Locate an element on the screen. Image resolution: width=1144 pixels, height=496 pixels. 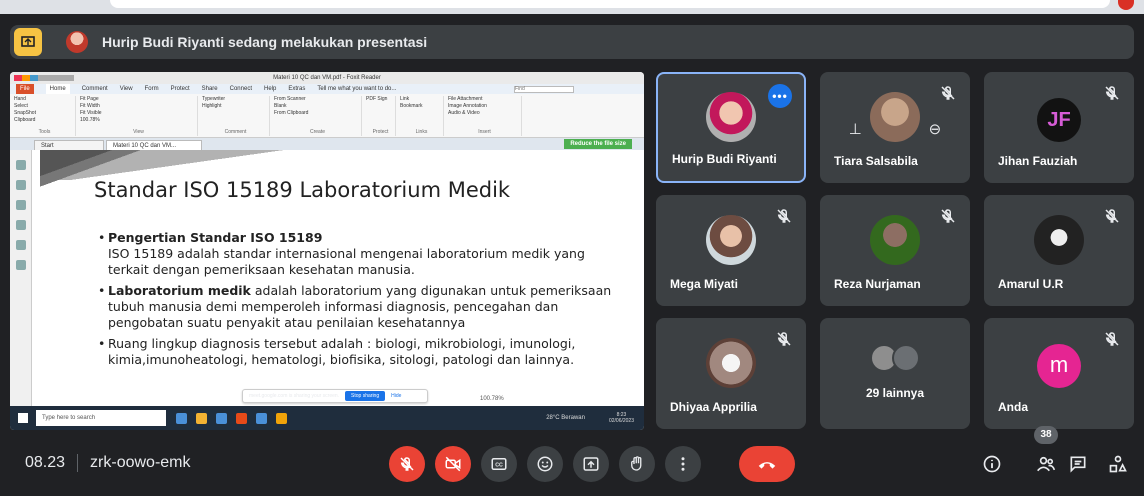
ribbon-fit-page: Fit Page is located at coordinates (138, 99).